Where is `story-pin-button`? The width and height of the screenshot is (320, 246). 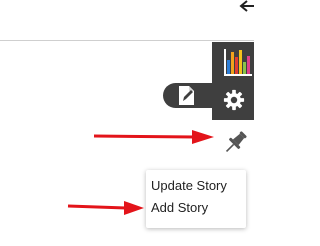
story-pin-button is located at coordinates (235, 143).